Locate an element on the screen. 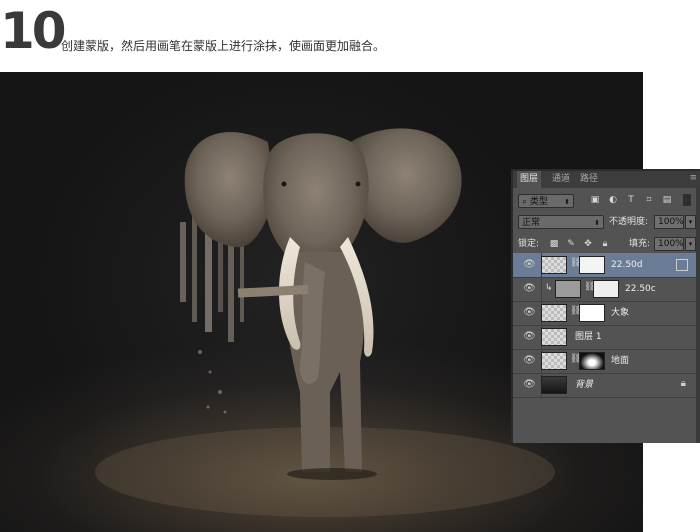  adjustment-filter-icon: ◐ is located at coordinates (613, 200).